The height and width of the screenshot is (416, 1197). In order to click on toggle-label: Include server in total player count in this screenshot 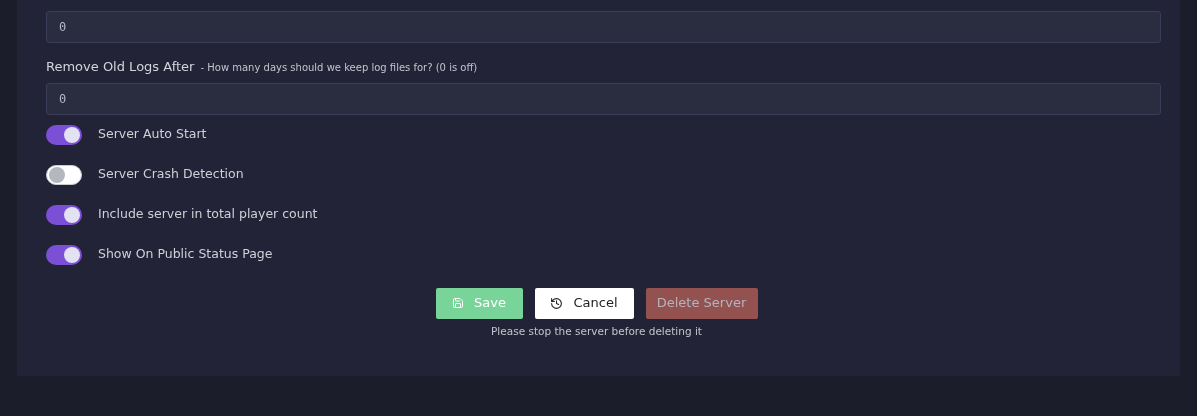, I will do `click(208, 214)`.